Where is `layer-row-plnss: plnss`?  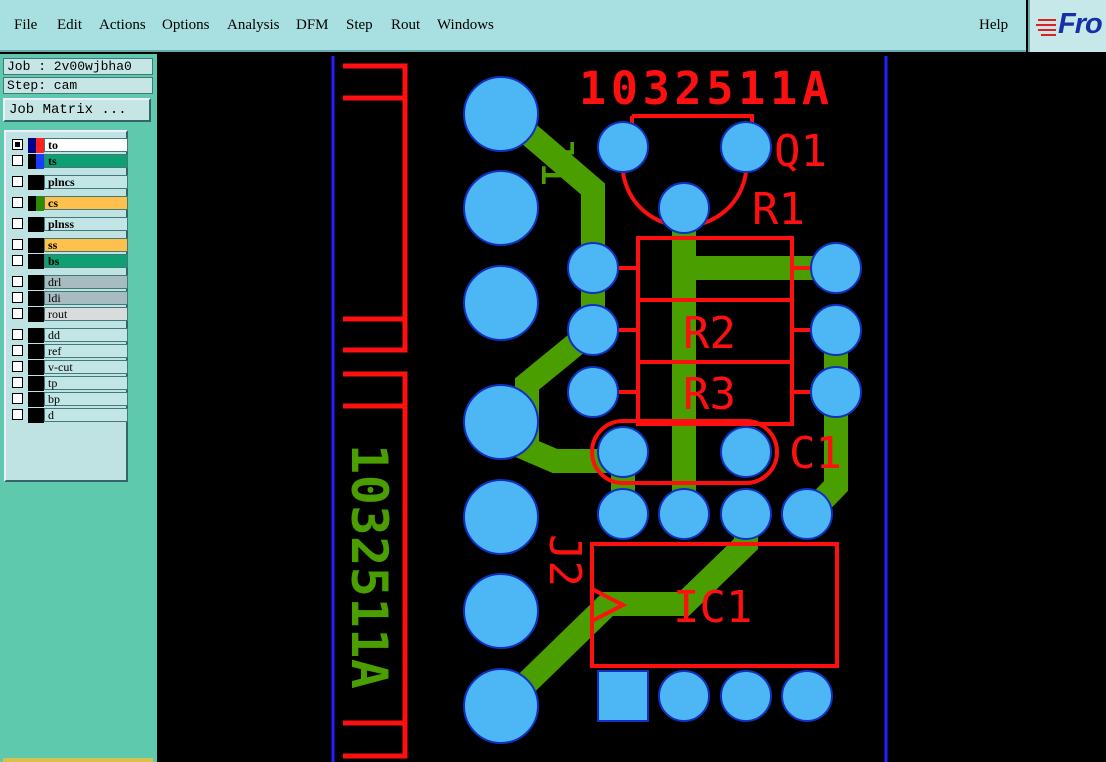
layer-row-plnss: plnss is located at coordinates (69, 224).